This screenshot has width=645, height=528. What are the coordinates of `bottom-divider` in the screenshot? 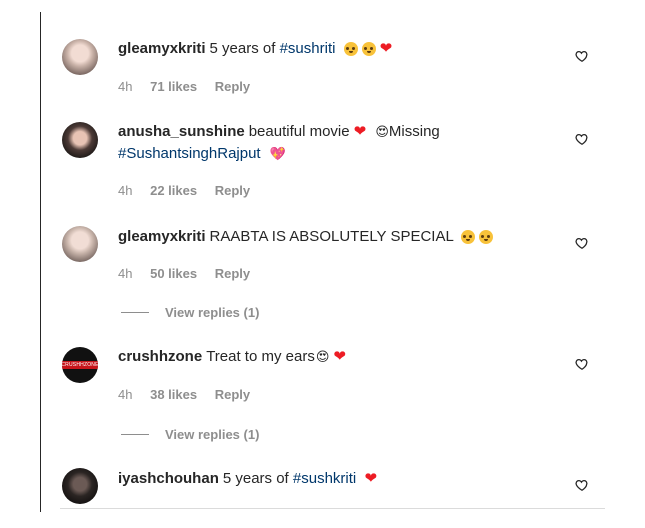 It's located at (332, 508).